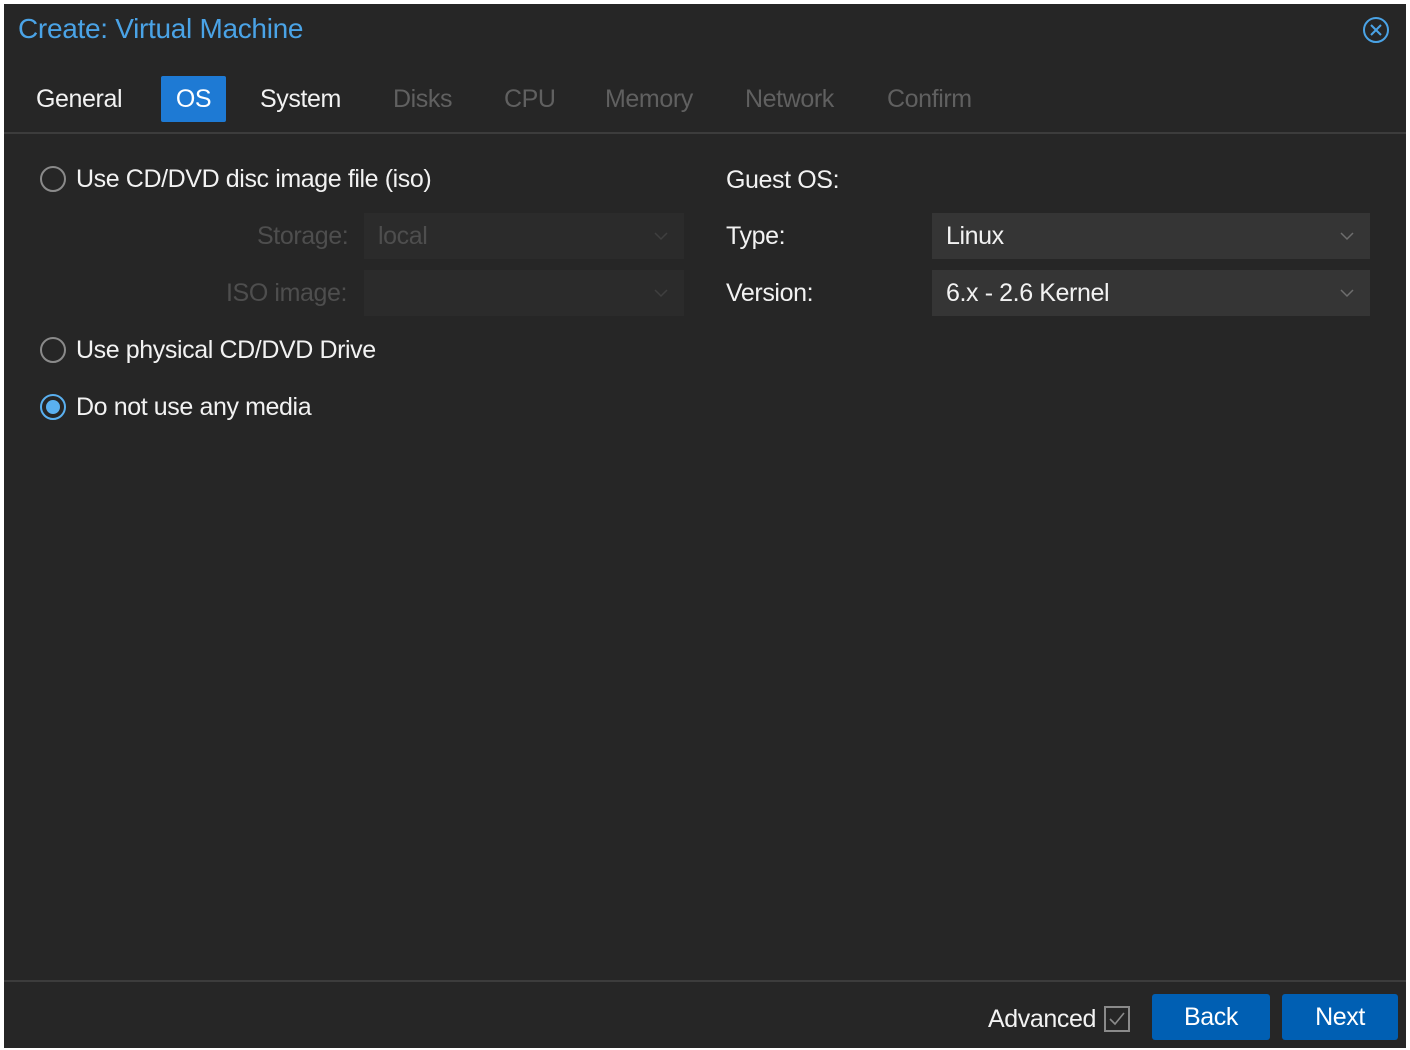  What do you see at coordinates (524, 293) in the screenshot?
I see `iso-image-select` at bounding box center [524, 293].